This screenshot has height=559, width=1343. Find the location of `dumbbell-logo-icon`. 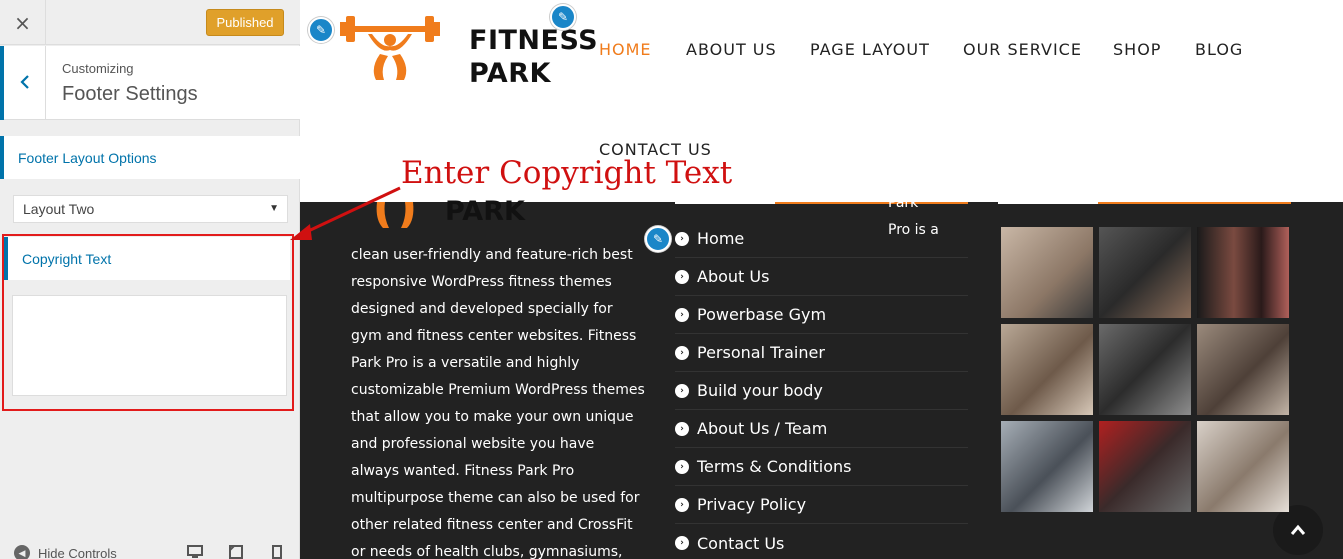

dumbbell-logo-icon is located at coordinates (390, 48).